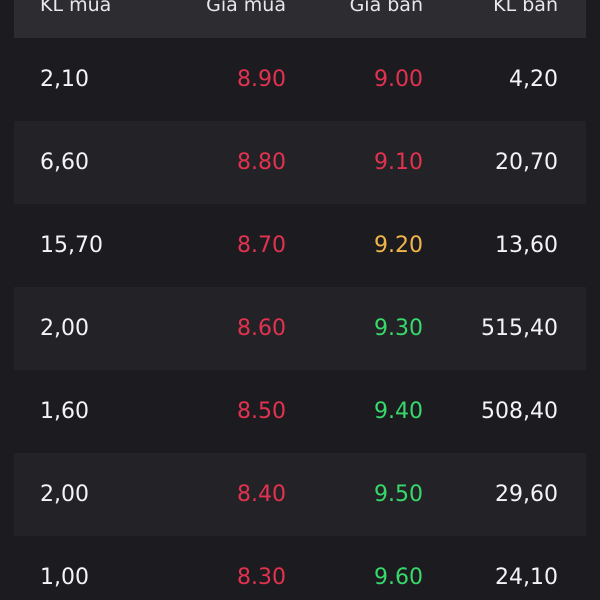 The width and height of the screenshot is (600, 600). What do you see at coordinates (300, 79) in the screenshot?
I see `order-book-row: 2,10 8.90 9.00 4,20` at bounding box center [300, 79].